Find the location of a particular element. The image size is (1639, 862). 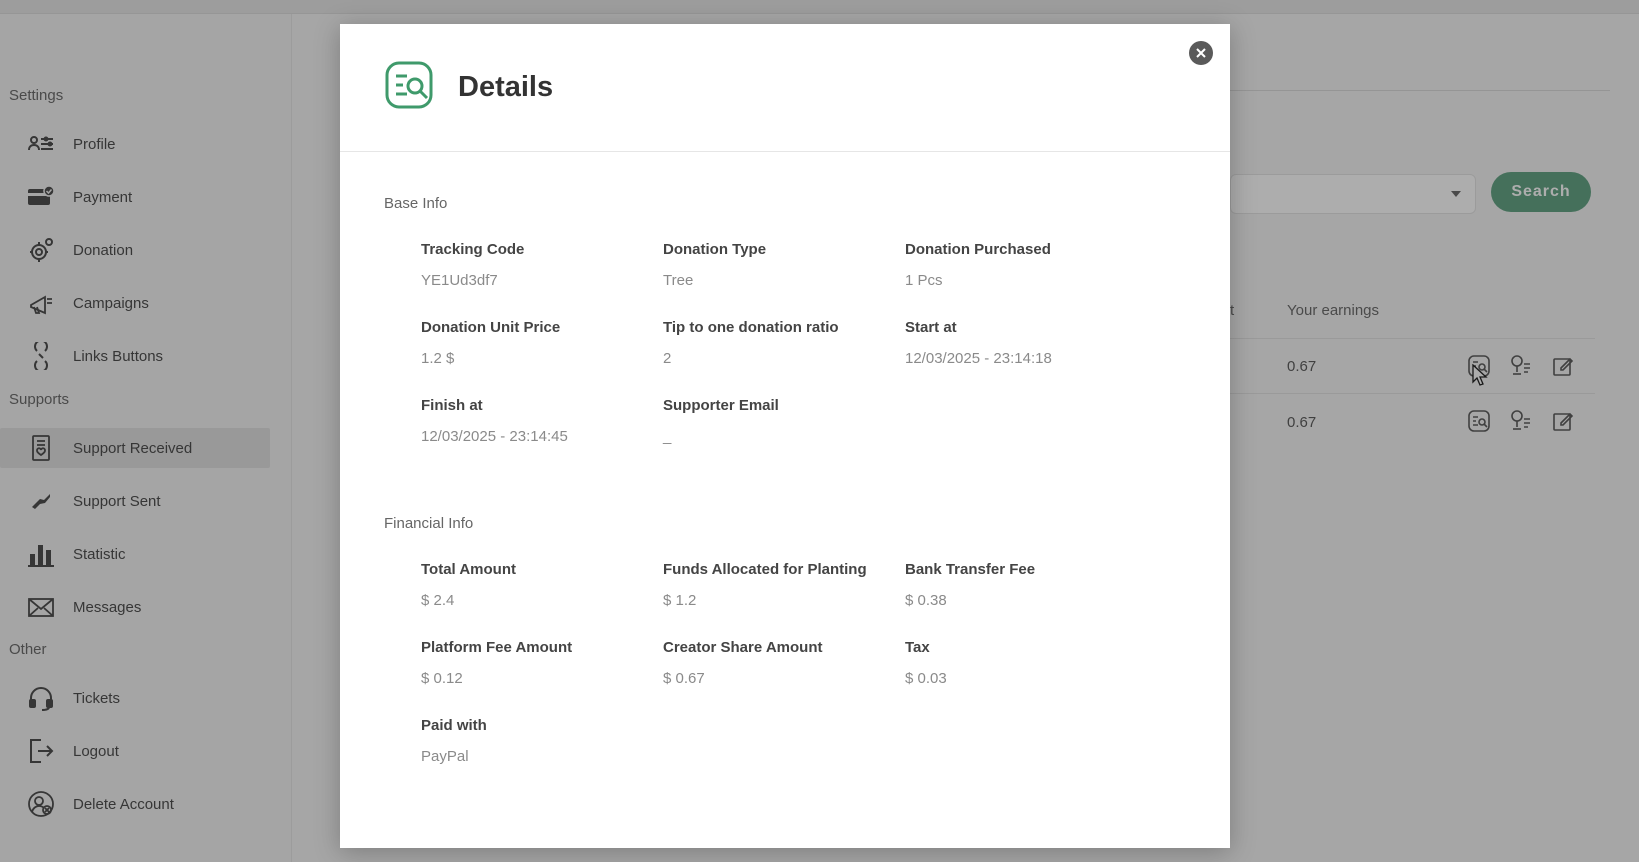

field-value: $ 1.2 is located at coordinates (680, 600).